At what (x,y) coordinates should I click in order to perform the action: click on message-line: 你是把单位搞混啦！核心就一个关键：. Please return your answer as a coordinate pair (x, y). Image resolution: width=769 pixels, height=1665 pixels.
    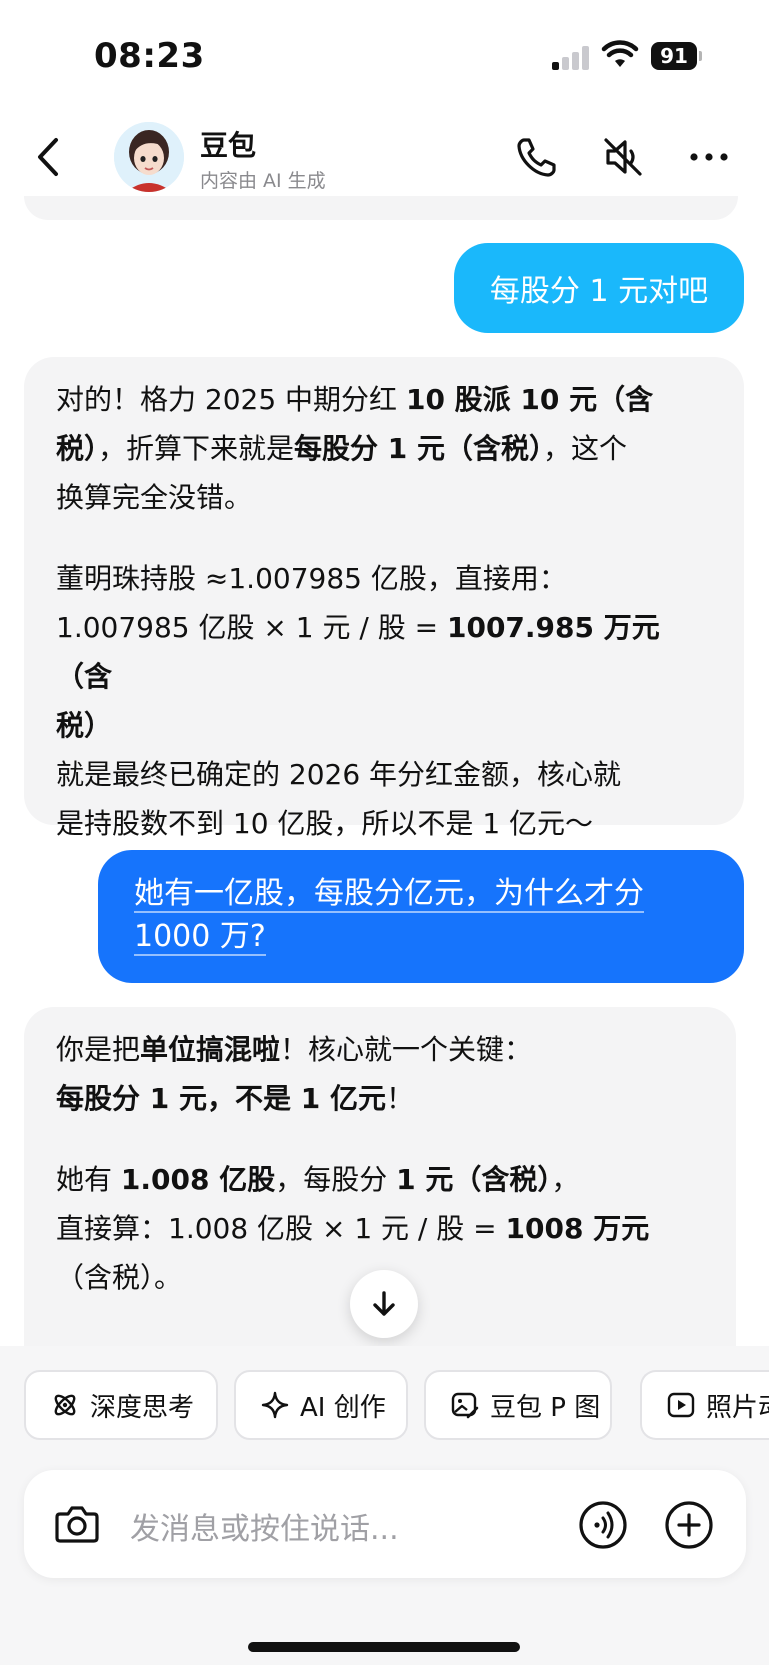
    Looking at the image, I should click on (381, 1049).